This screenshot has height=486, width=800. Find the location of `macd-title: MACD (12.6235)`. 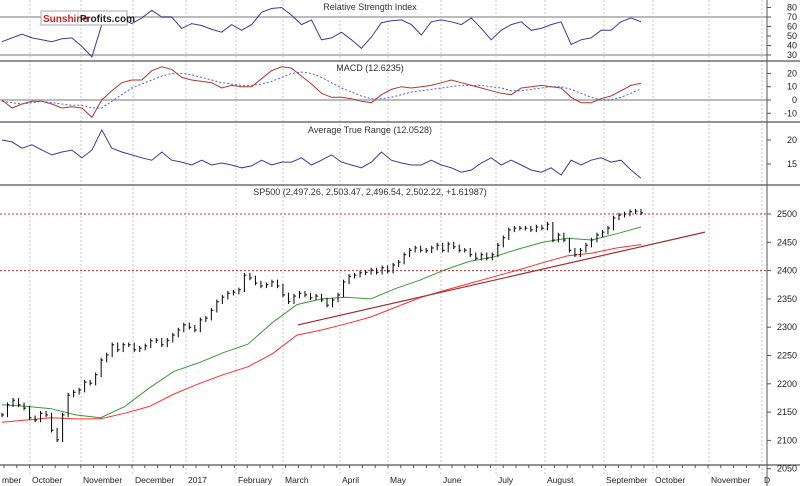

macd-title: MACD (12.6235) is located at coordinates (370, 68).